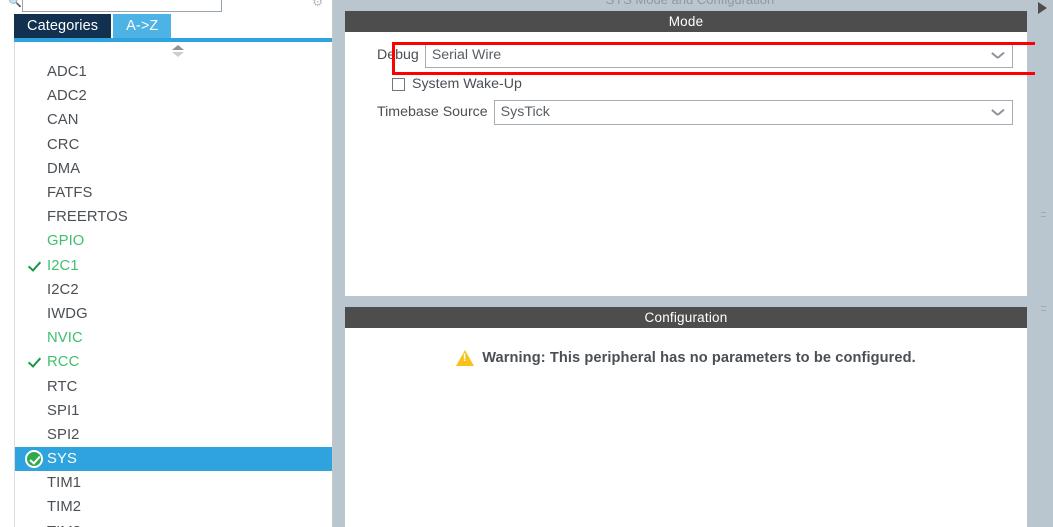  Describe the element at coordinates (398, 84) in the screenshot. I see `system-wake-up-checkbox` at that location.